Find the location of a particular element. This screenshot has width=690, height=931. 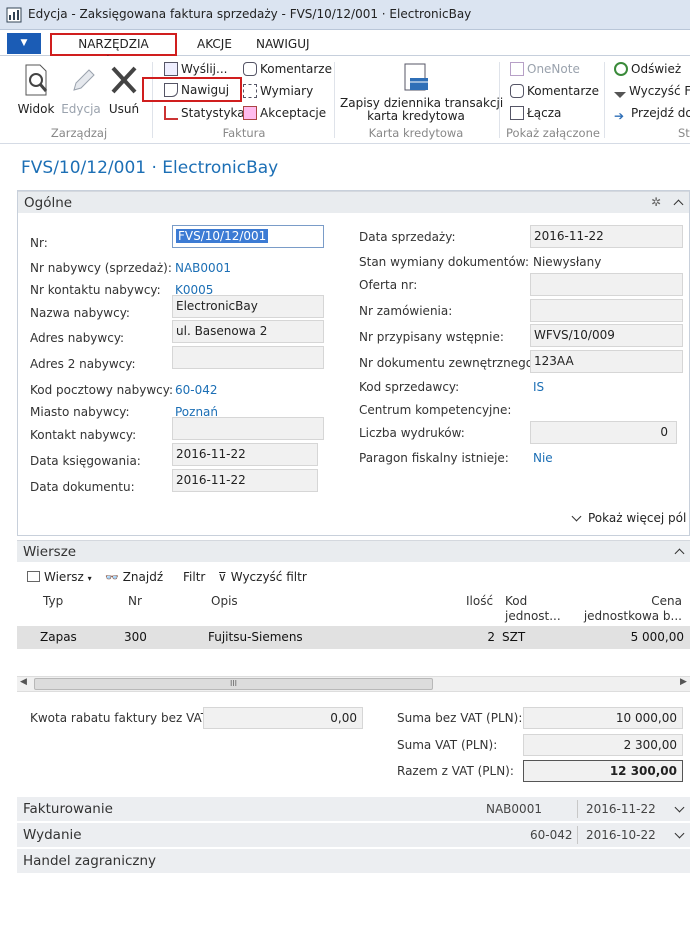

ogolne-left-label: Miasto nabywcy: is located at coordinates (80, 412).